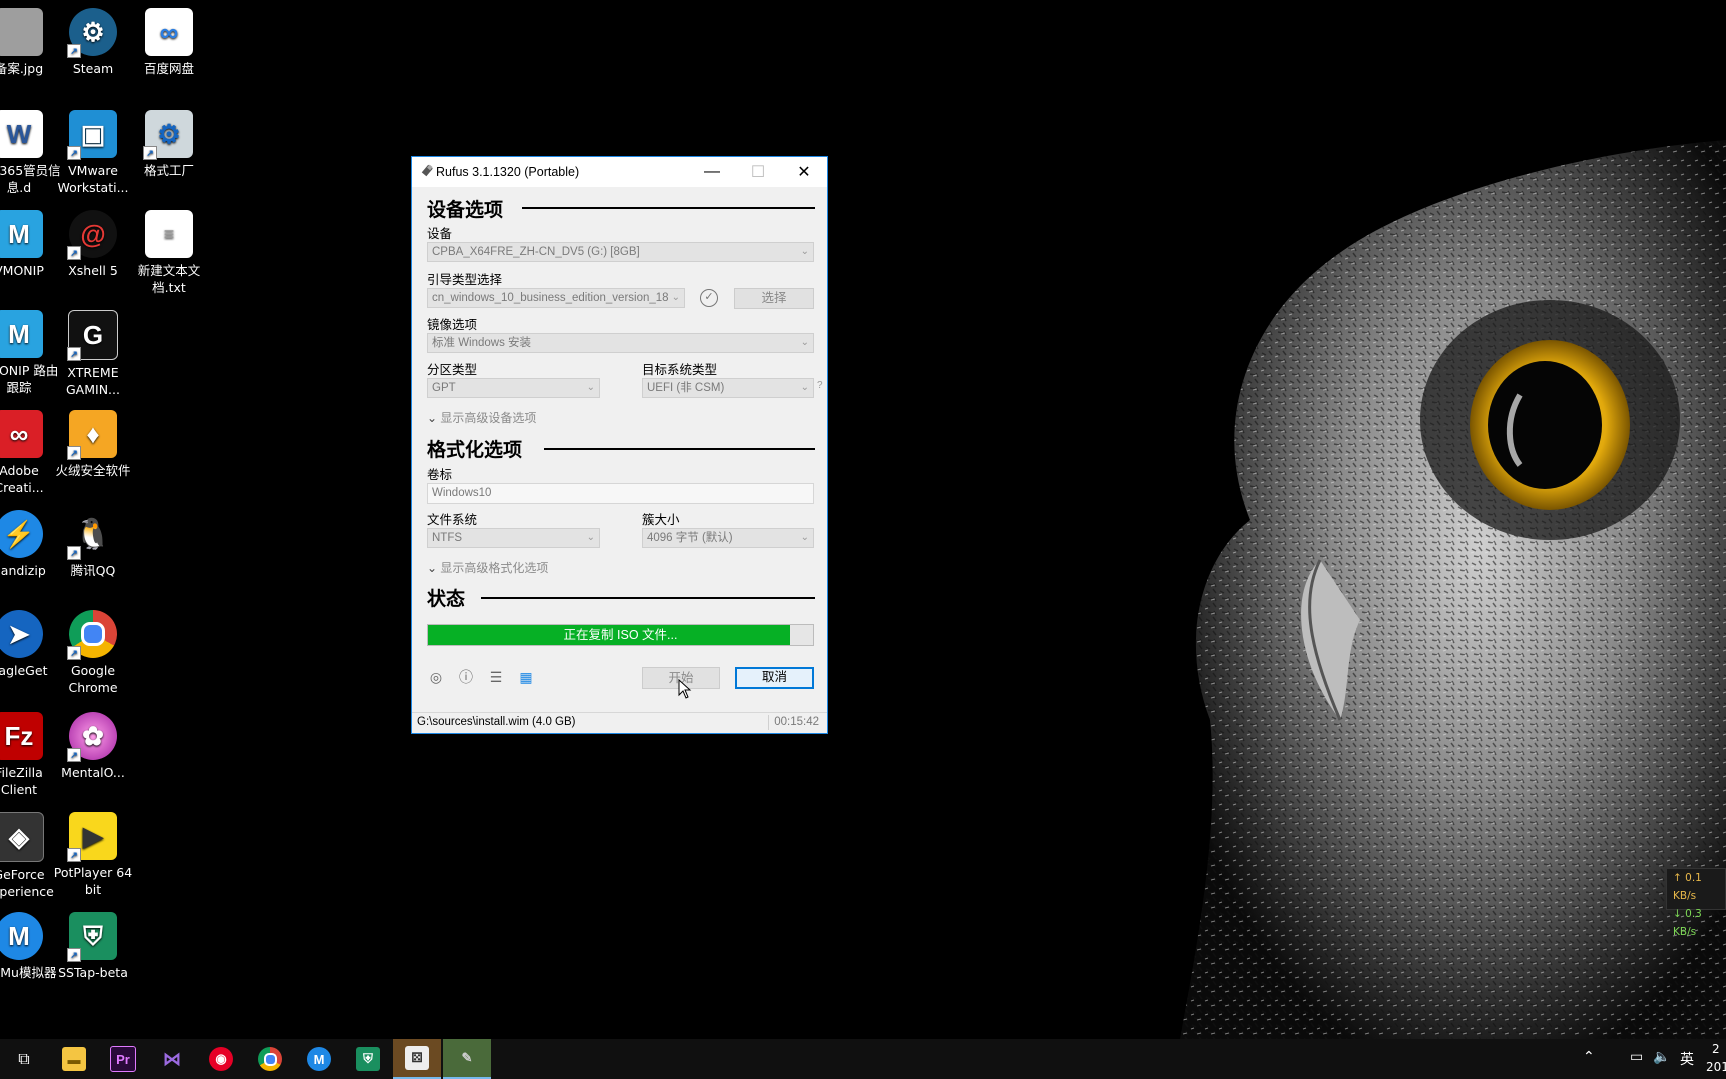 This screenshot has height=1079, width=1726. Describe the element at coordinates (447, 538) in the screenshot. I see `file-system-value: NTFS` at that location.